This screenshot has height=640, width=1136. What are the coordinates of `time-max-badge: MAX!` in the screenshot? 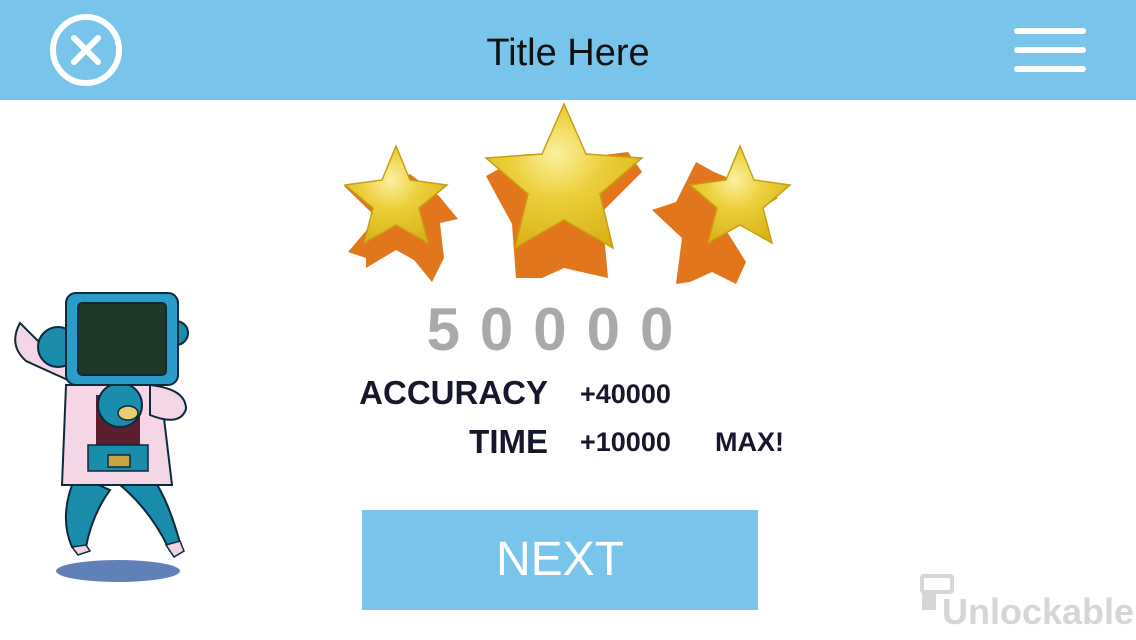 It's located at (749, 442).